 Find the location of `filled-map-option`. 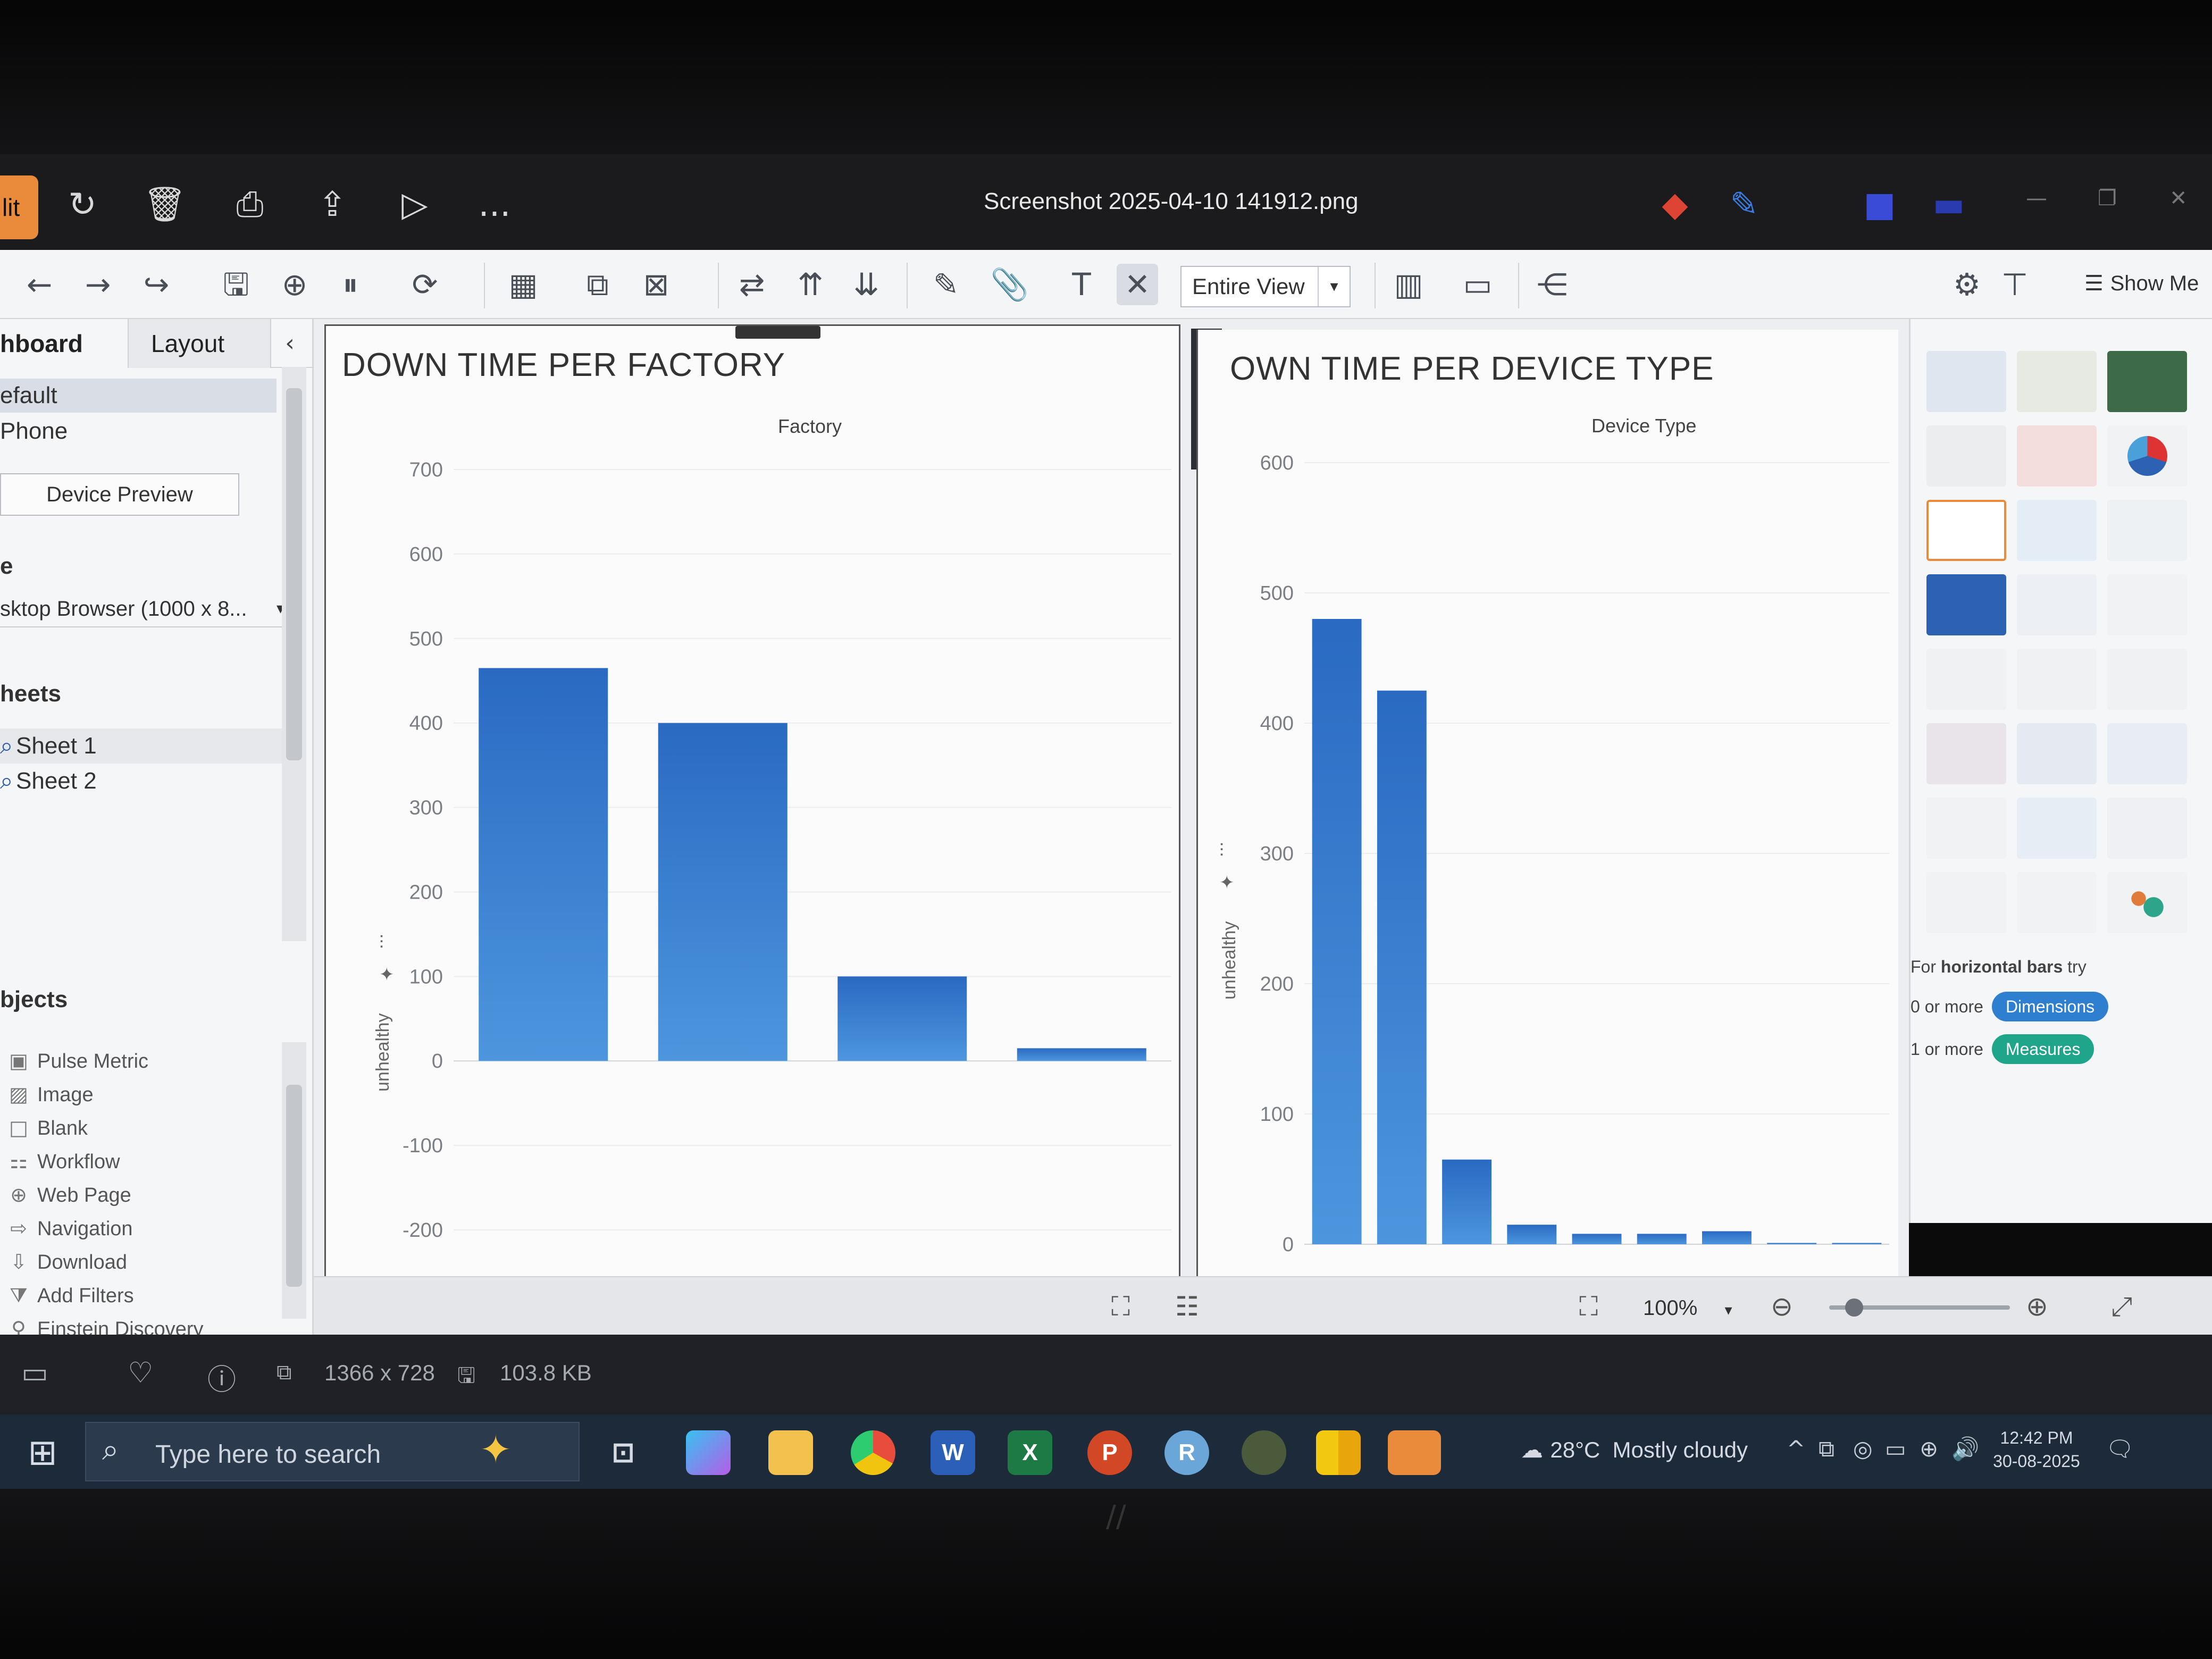

filled-map-option is located at coordinates (2057, 456).